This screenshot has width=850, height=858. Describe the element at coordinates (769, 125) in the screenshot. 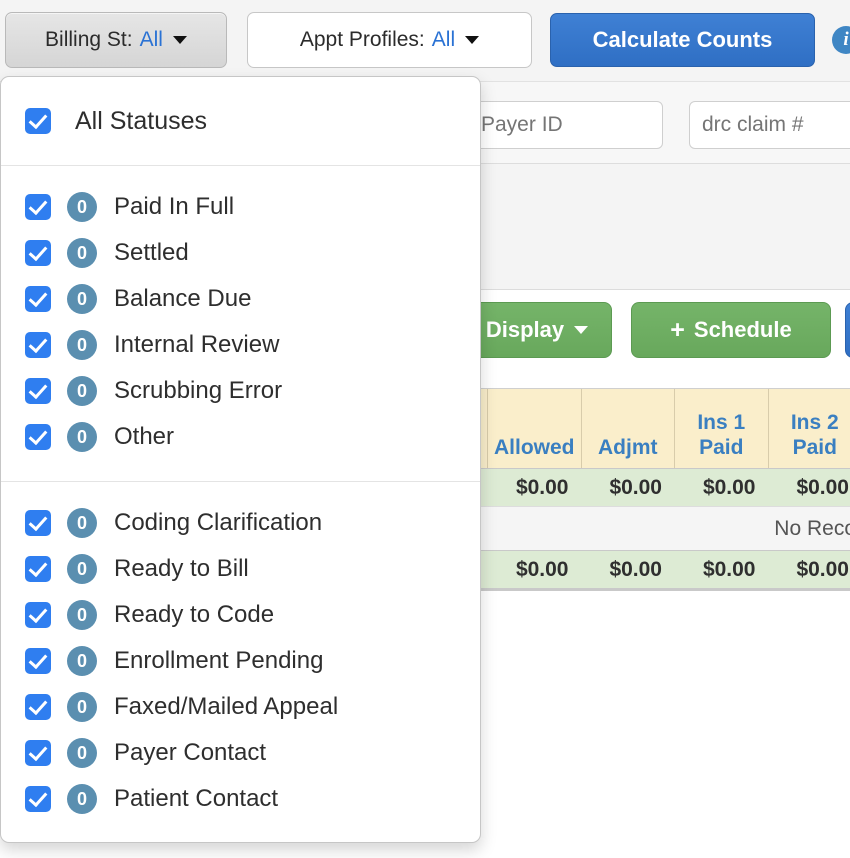

I see `claim-number-input` at that location.